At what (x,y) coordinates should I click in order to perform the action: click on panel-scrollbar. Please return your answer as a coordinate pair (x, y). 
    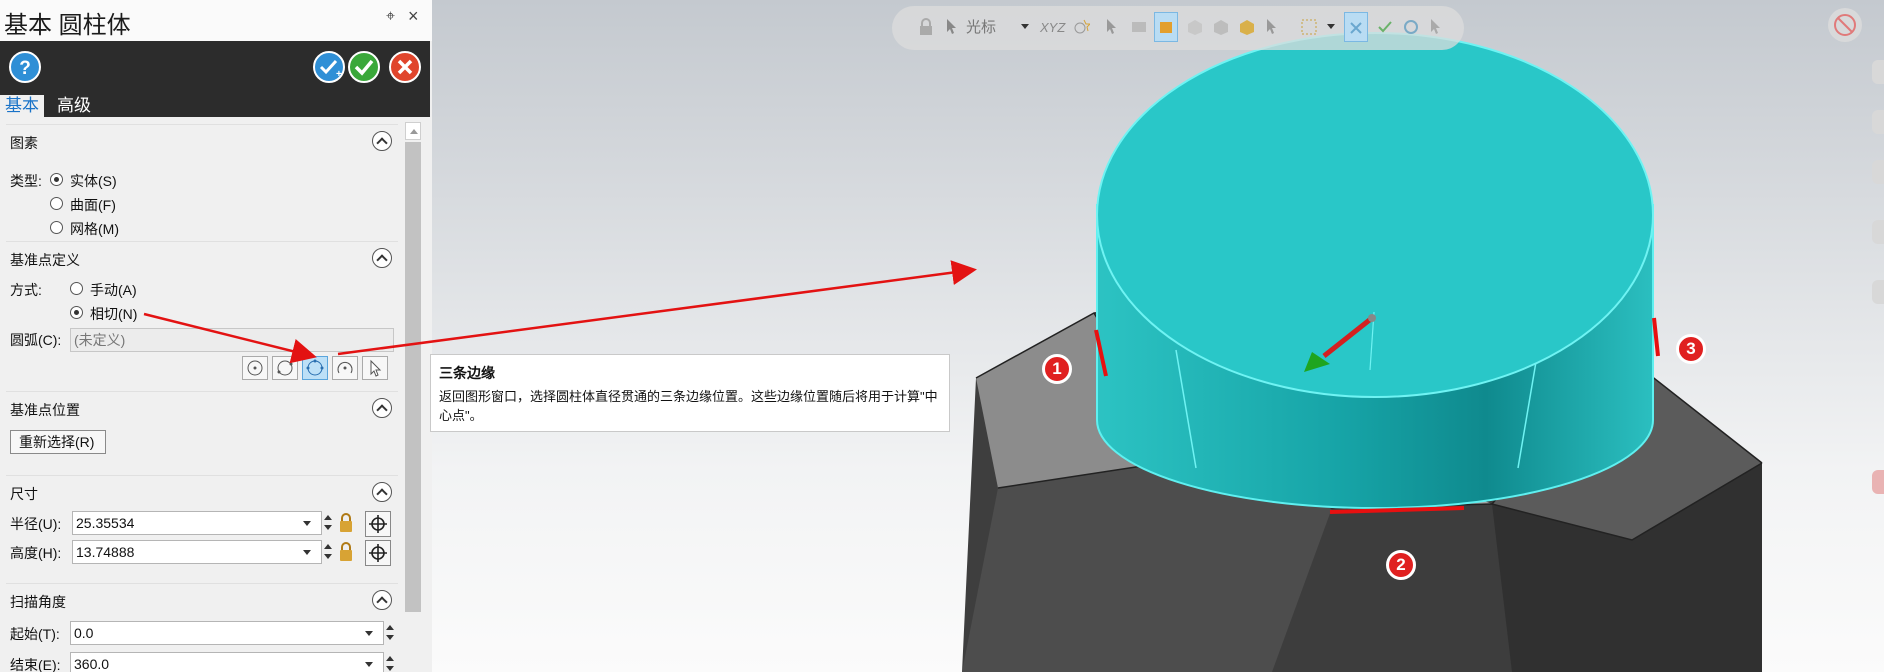
    Looking at the image, I should click on (413, 397).